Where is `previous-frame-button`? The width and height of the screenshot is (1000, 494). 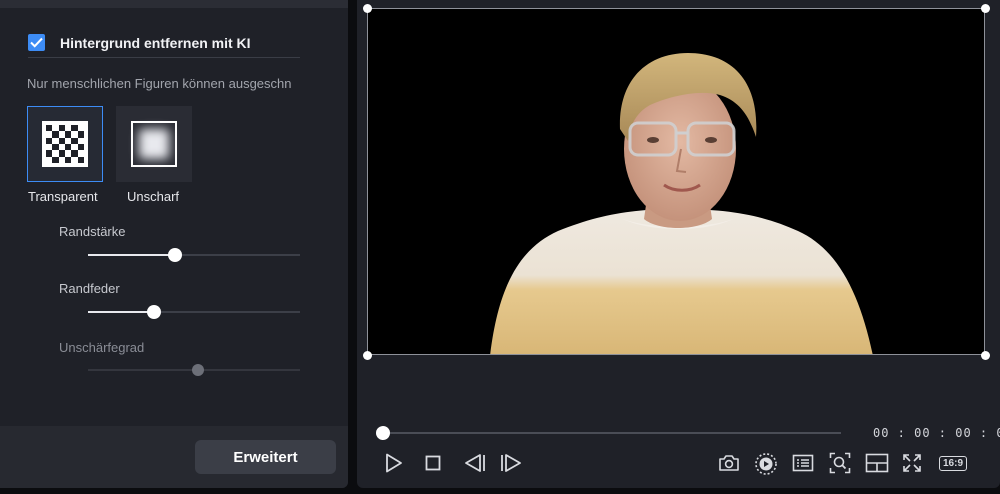
previous-frame-button is located at coordinates (475, 463).